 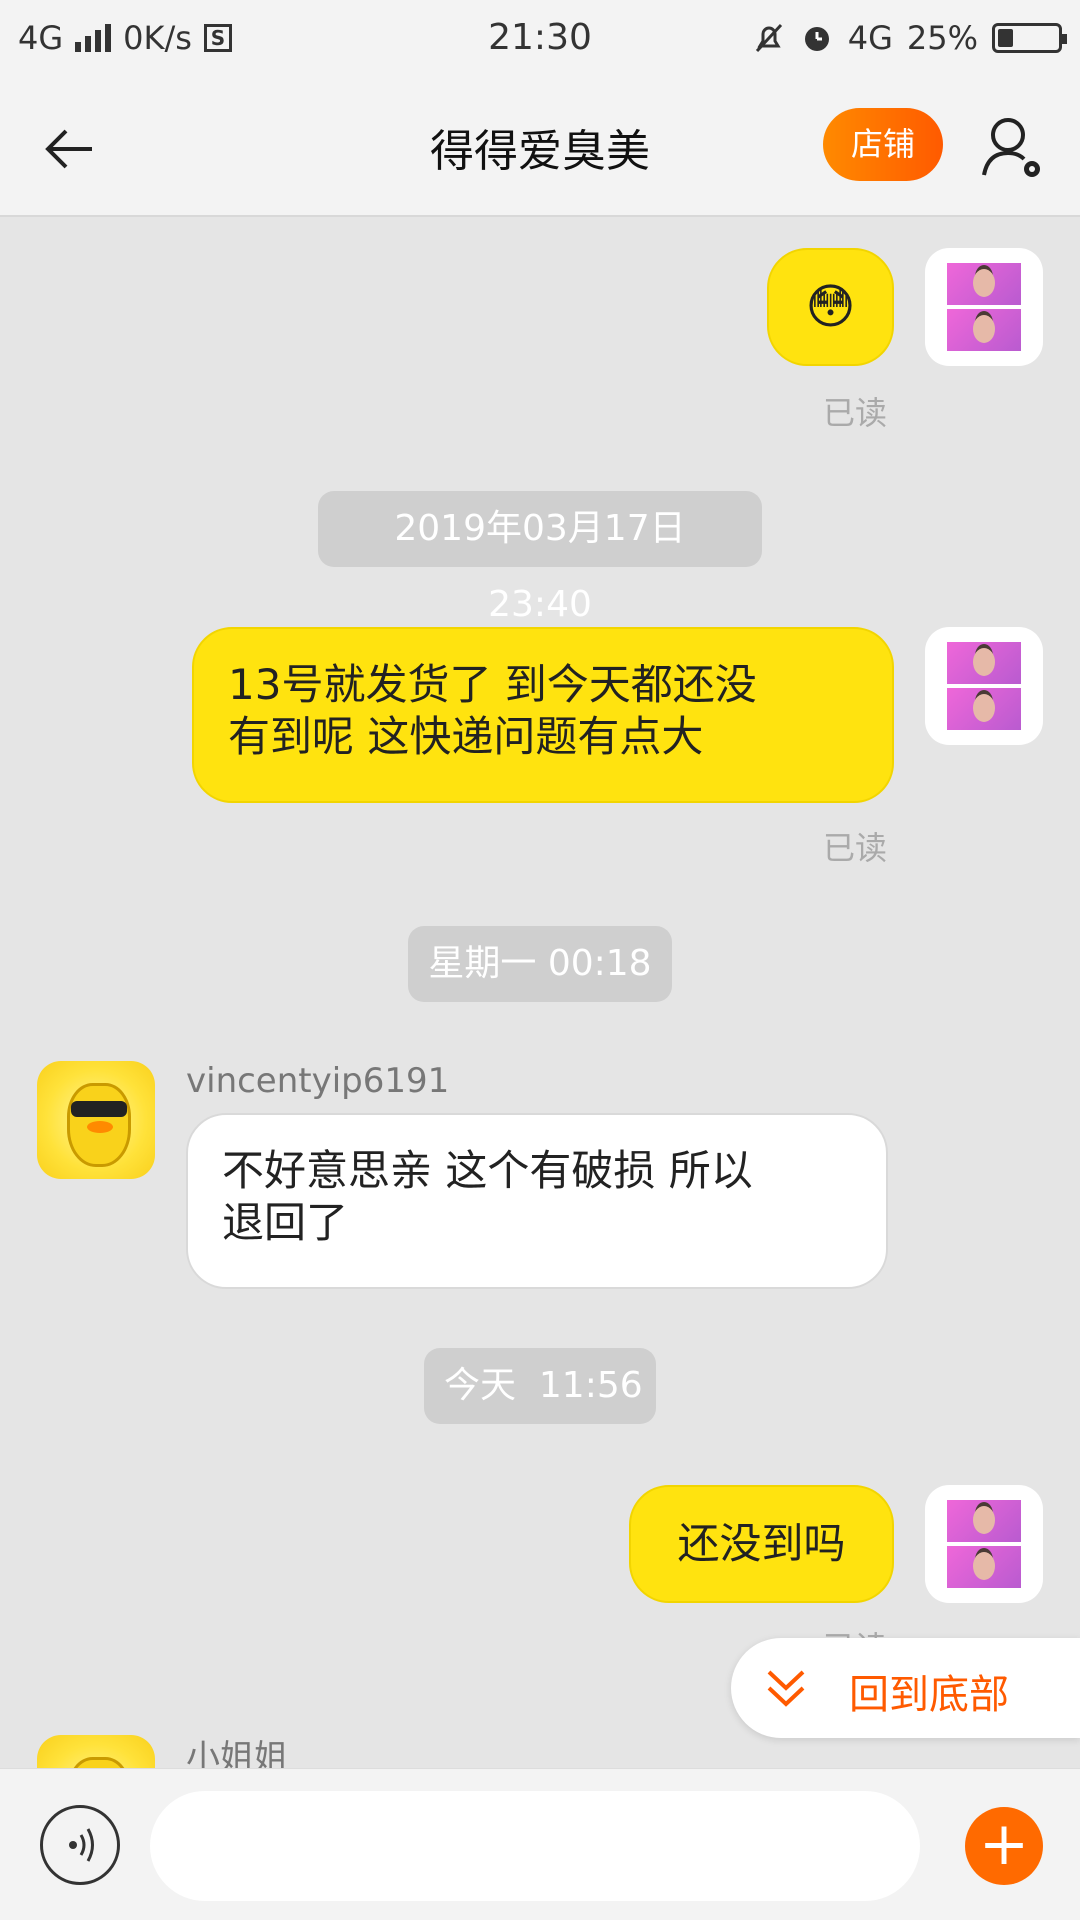 What do you see at coordinates (768, 37) in the screenshot?
I see `mute-bell-icon` at bounding box center [768, 37].